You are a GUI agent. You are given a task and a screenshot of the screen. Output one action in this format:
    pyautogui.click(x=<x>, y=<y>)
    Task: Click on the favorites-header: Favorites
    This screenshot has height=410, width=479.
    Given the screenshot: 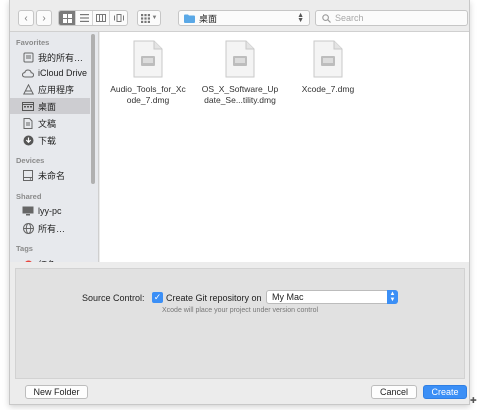 What is the action you would take?
    pyautogui.click(x=33, y=42)
    